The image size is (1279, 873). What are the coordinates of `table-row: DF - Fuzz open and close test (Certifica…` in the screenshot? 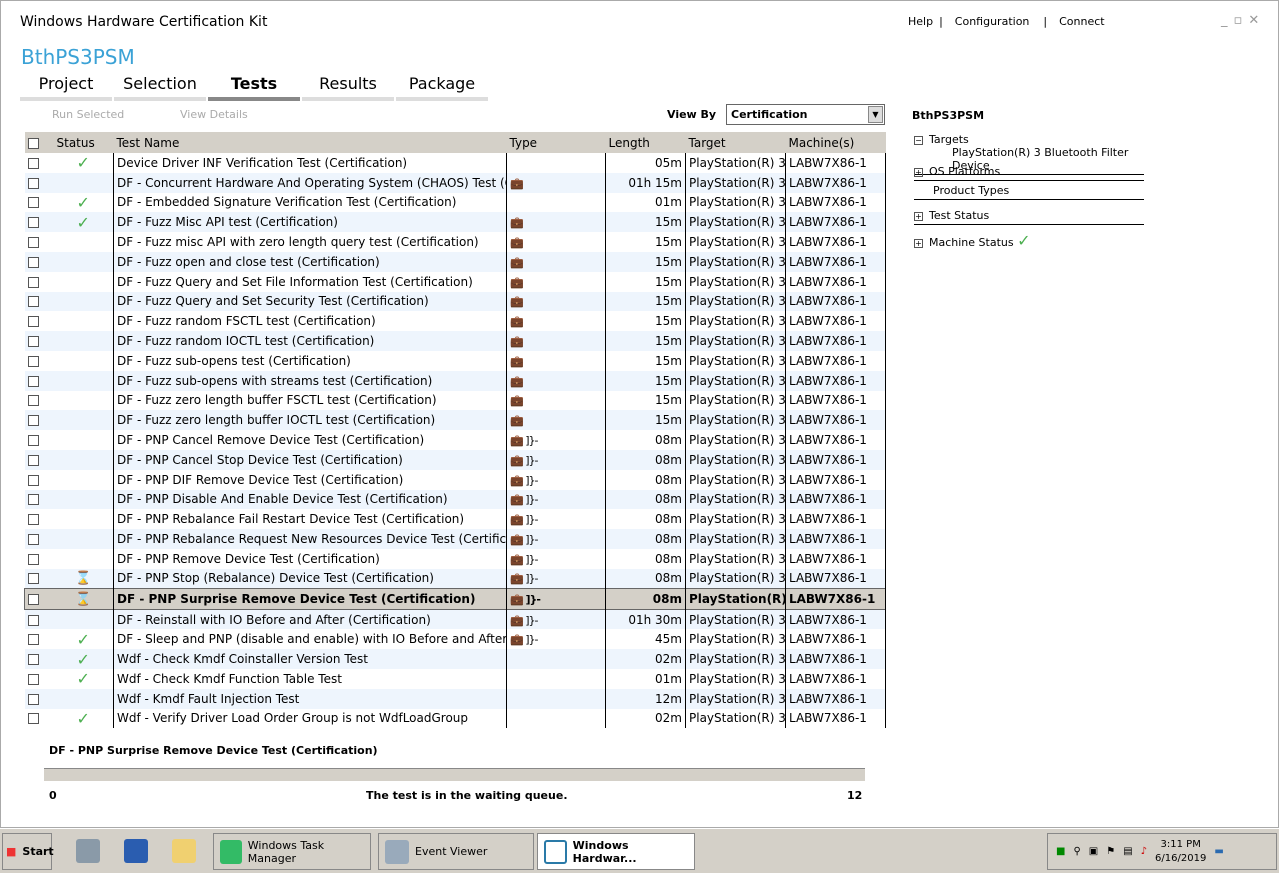 It's located at (455, 261).